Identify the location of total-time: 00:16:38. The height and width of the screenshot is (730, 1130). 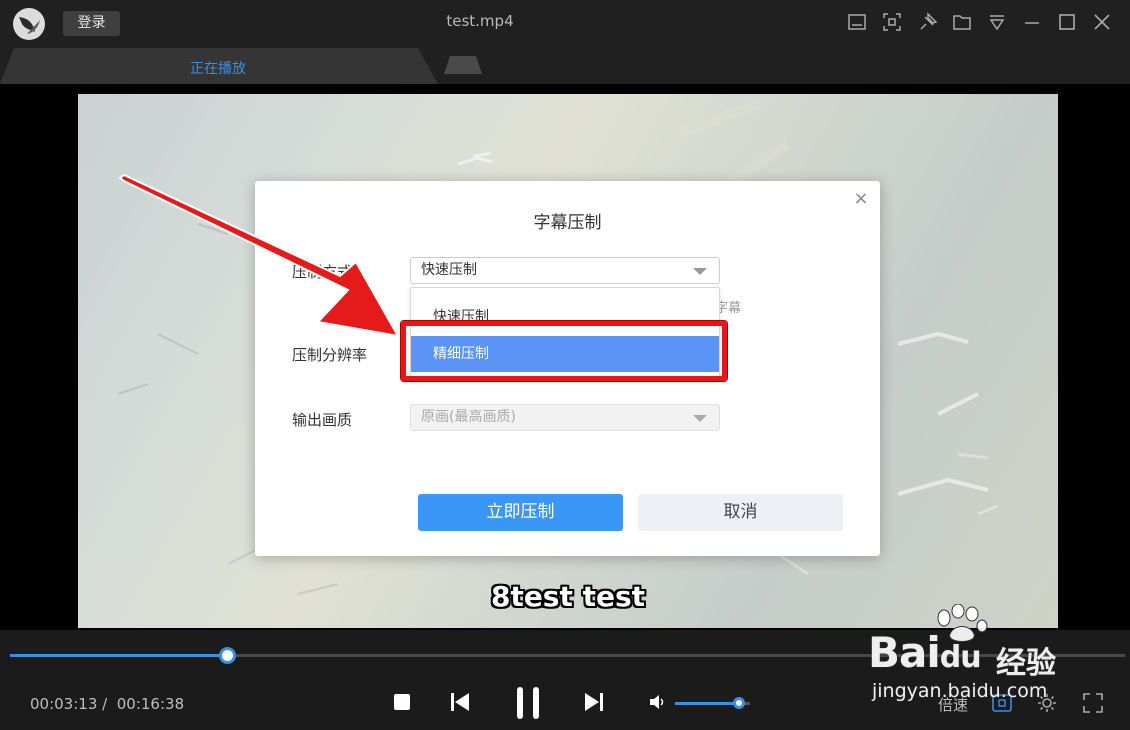
(150, 704).